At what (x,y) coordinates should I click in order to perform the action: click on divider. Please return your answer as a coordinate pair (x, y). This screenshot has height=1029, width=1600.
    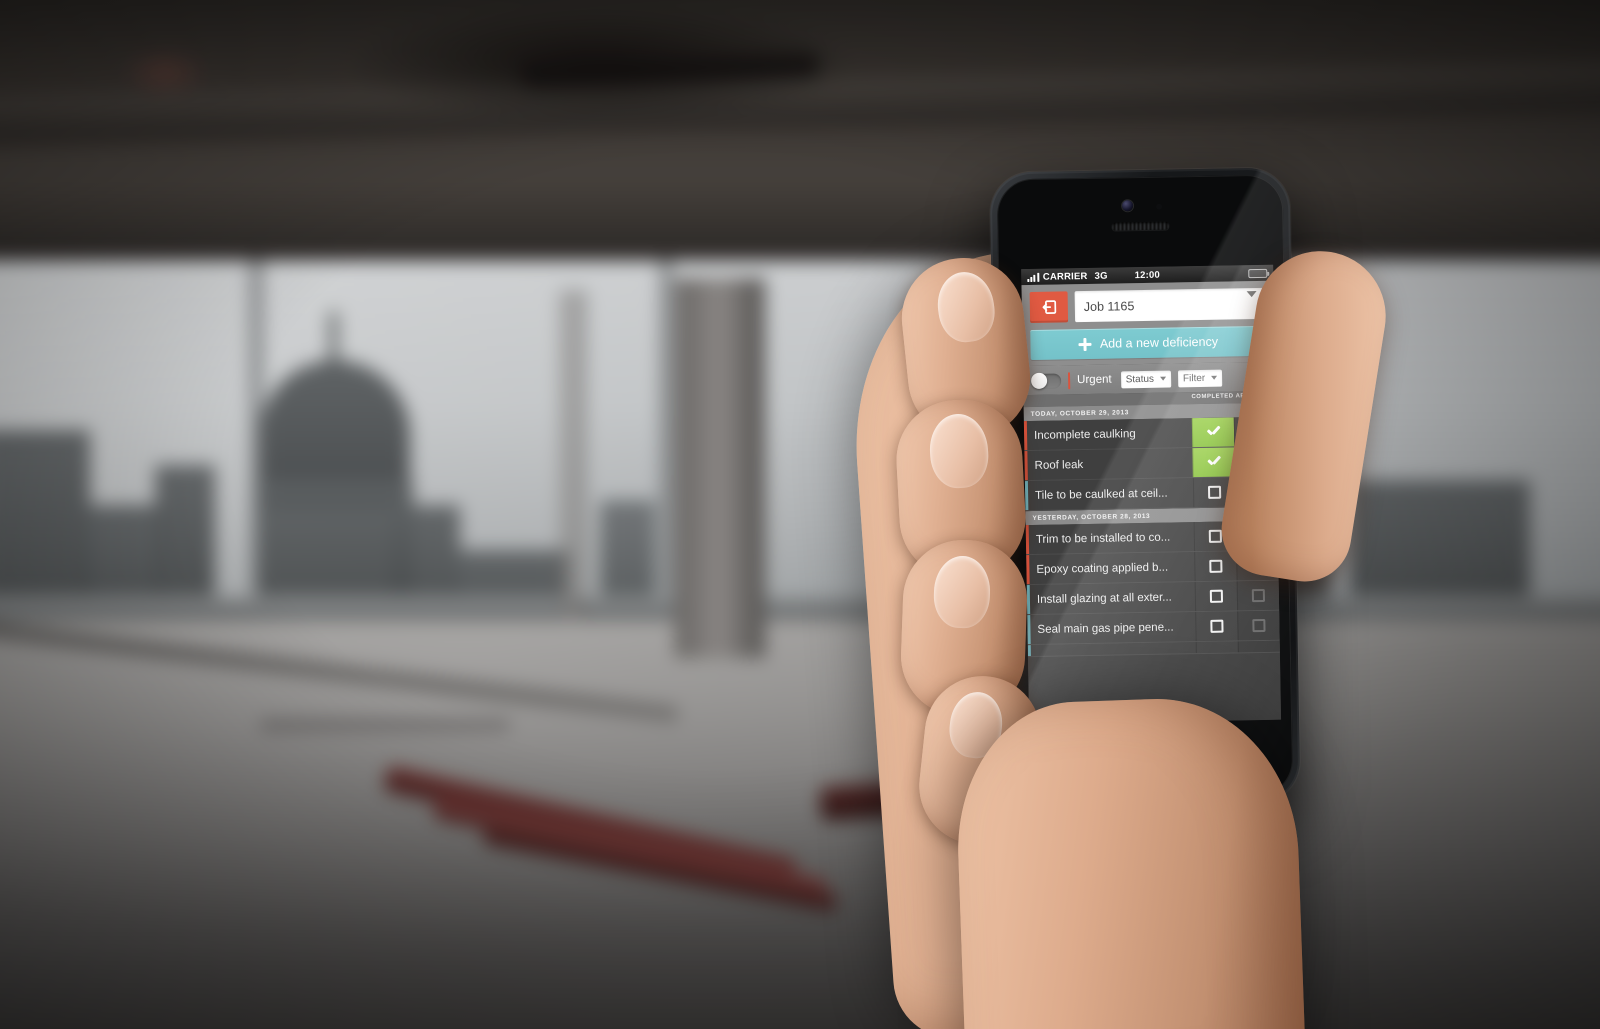
    Looking at the image, I should click on (1069, 380).